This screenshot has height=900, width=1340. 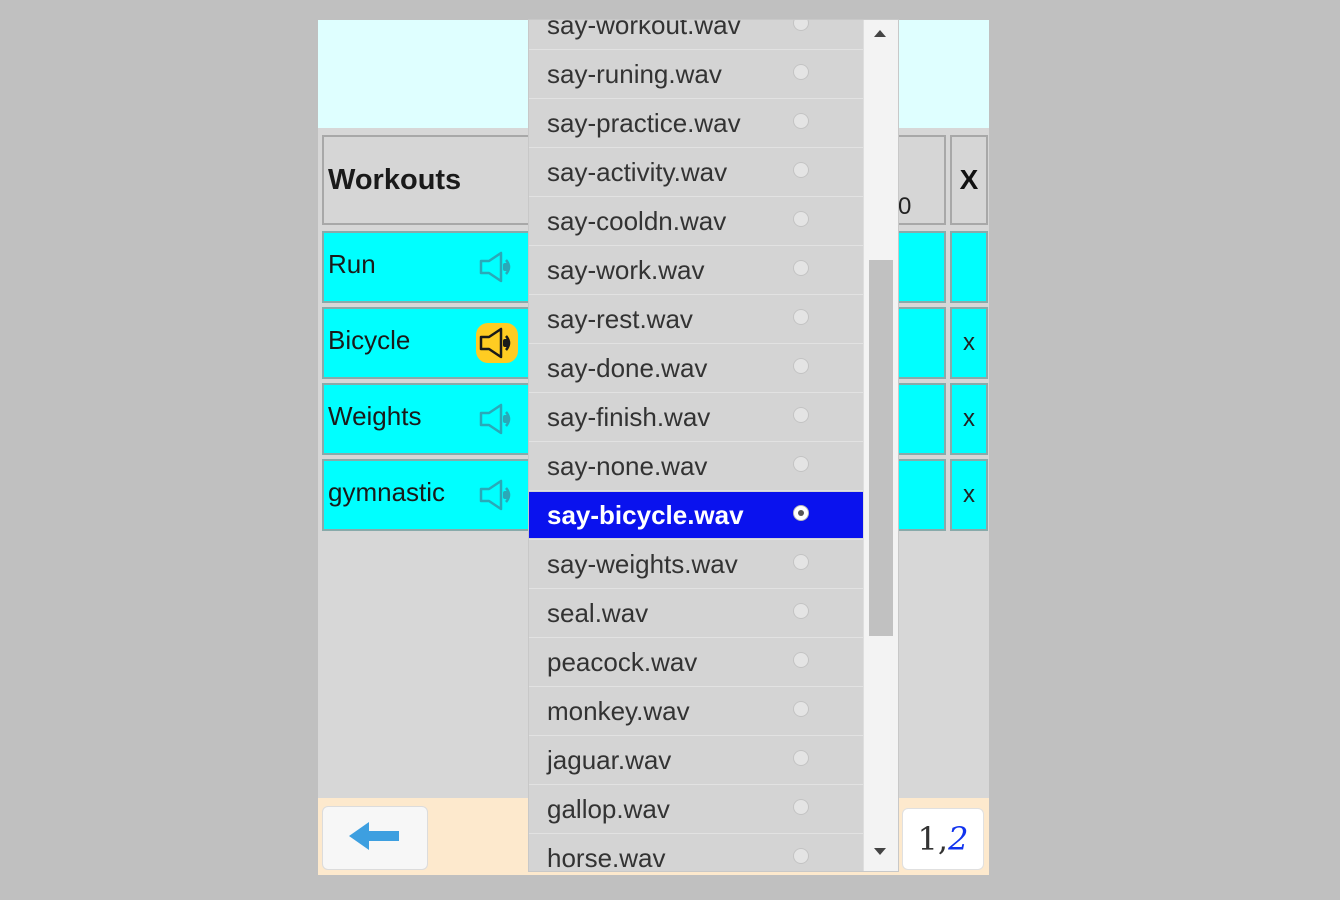 What do you see at coordinates (696, 221) in the screenshot?
I see `sound-option: say-cooldn.wav` at bounding box center [696, 221].